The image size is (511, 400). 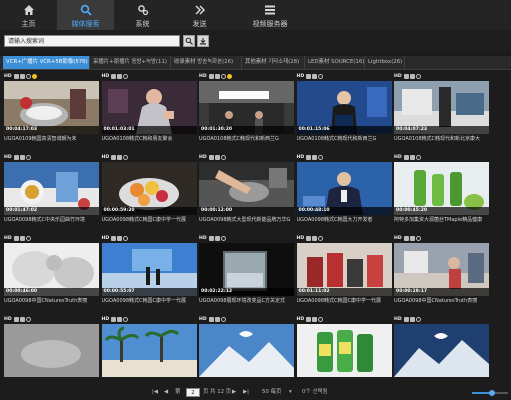 What do you see at coordinates (441, 107) in the screenshot?
I see `video-thumbnail: 00:04:07:23` at bounding box center [441, 107].